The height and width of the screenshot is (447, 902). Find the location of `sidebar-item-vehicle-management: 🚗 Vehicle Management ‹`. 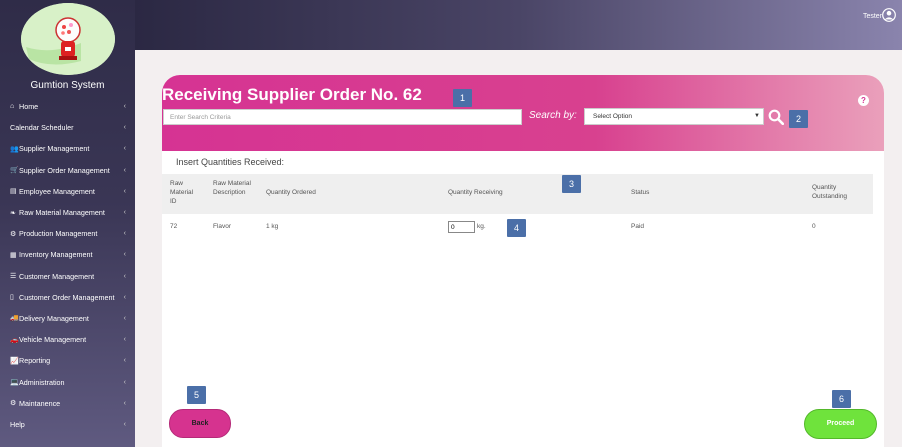

sidebar-item-vehicle-management: 🚗 Vehicle Management ‹ is located at coordinates (67, 339).